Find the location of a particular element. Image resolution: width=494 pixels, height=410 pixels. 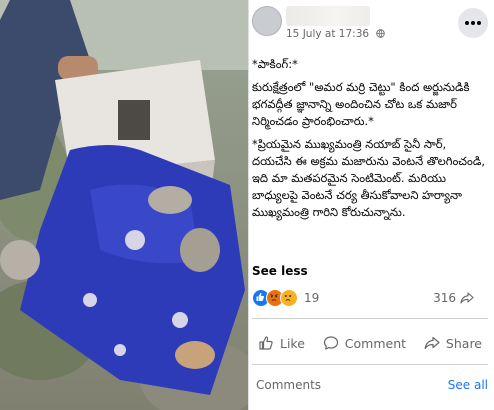

reactions-summary: 19 is located at coordinates (285, 298).